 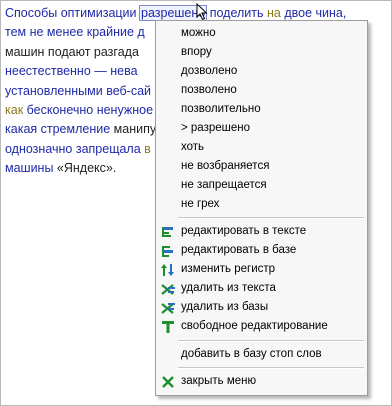 I want to click on menu-item-label: свободное редактирование, so click(x=254, y=326).